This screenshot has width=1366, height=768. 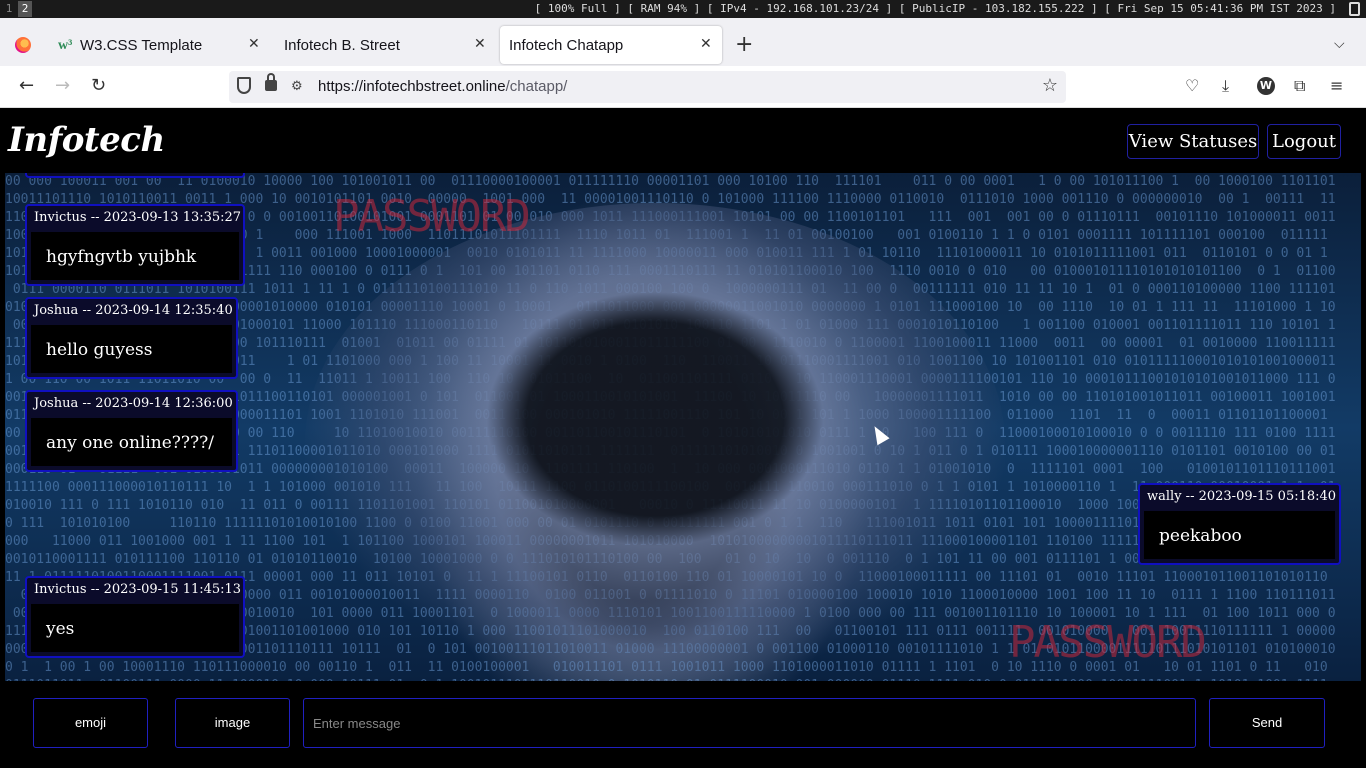 I want to click on emoji-button: emoji, so click(x=90, y=723).